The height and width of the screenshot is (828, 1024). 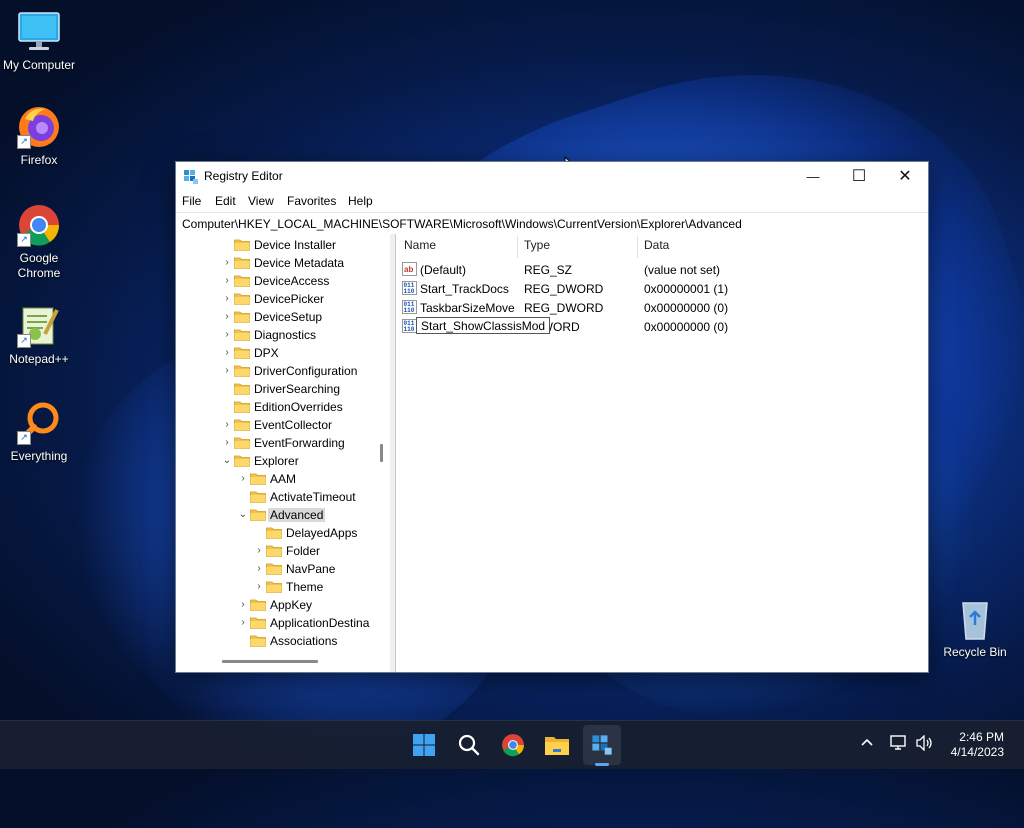 What do you see at coordinates (552, 176) in the screenshot?
I see `title-bar: Registry Editor — ☐ ✕` at bounding box center [552, 176].